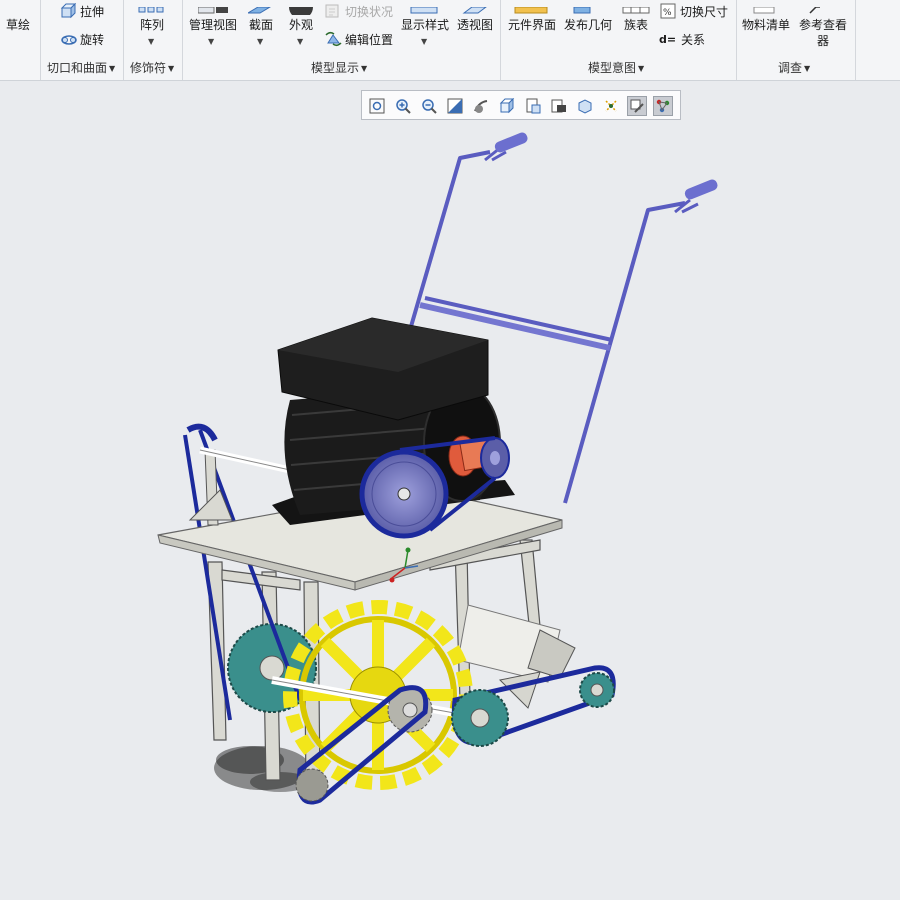 This screenshot has height=900, width=900. I want to click on relations-prefix: d=, so click(668, 39).